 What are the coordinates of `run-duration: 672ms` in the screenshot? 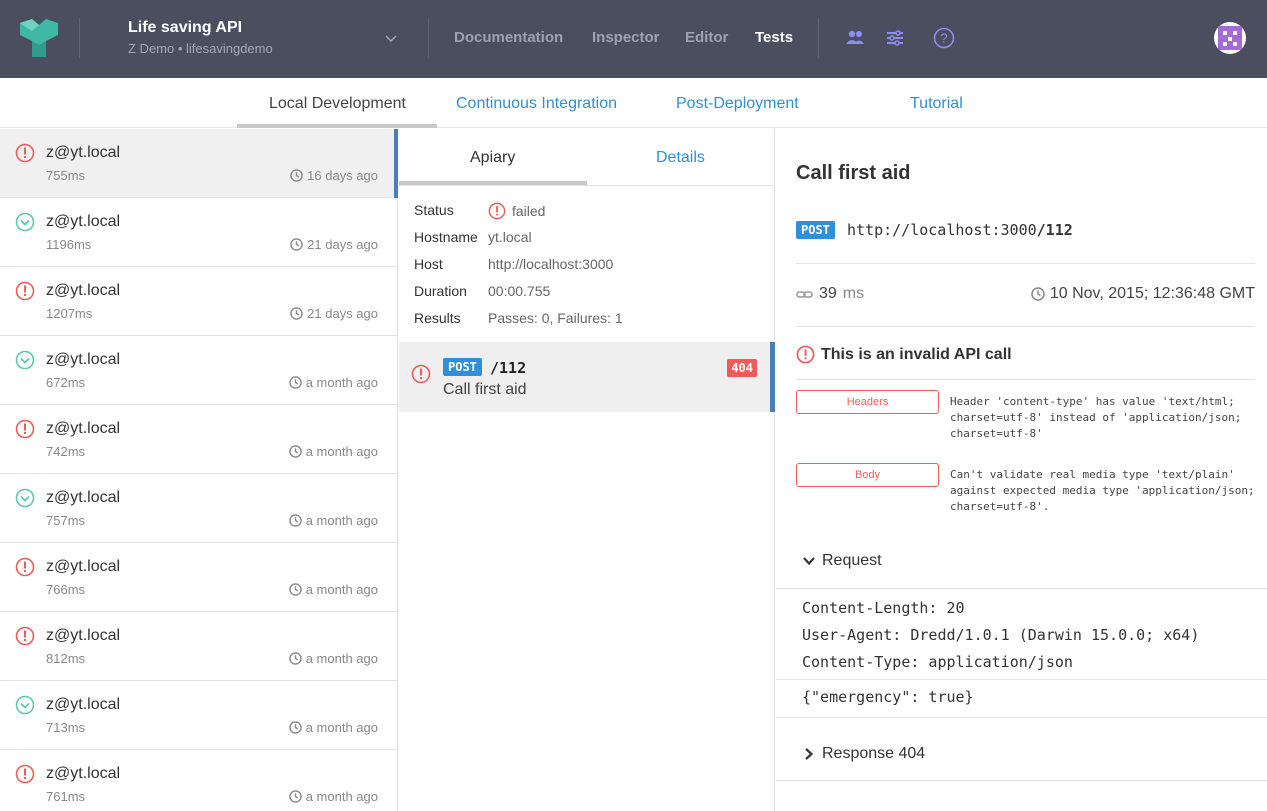 It's located at (66, 382).